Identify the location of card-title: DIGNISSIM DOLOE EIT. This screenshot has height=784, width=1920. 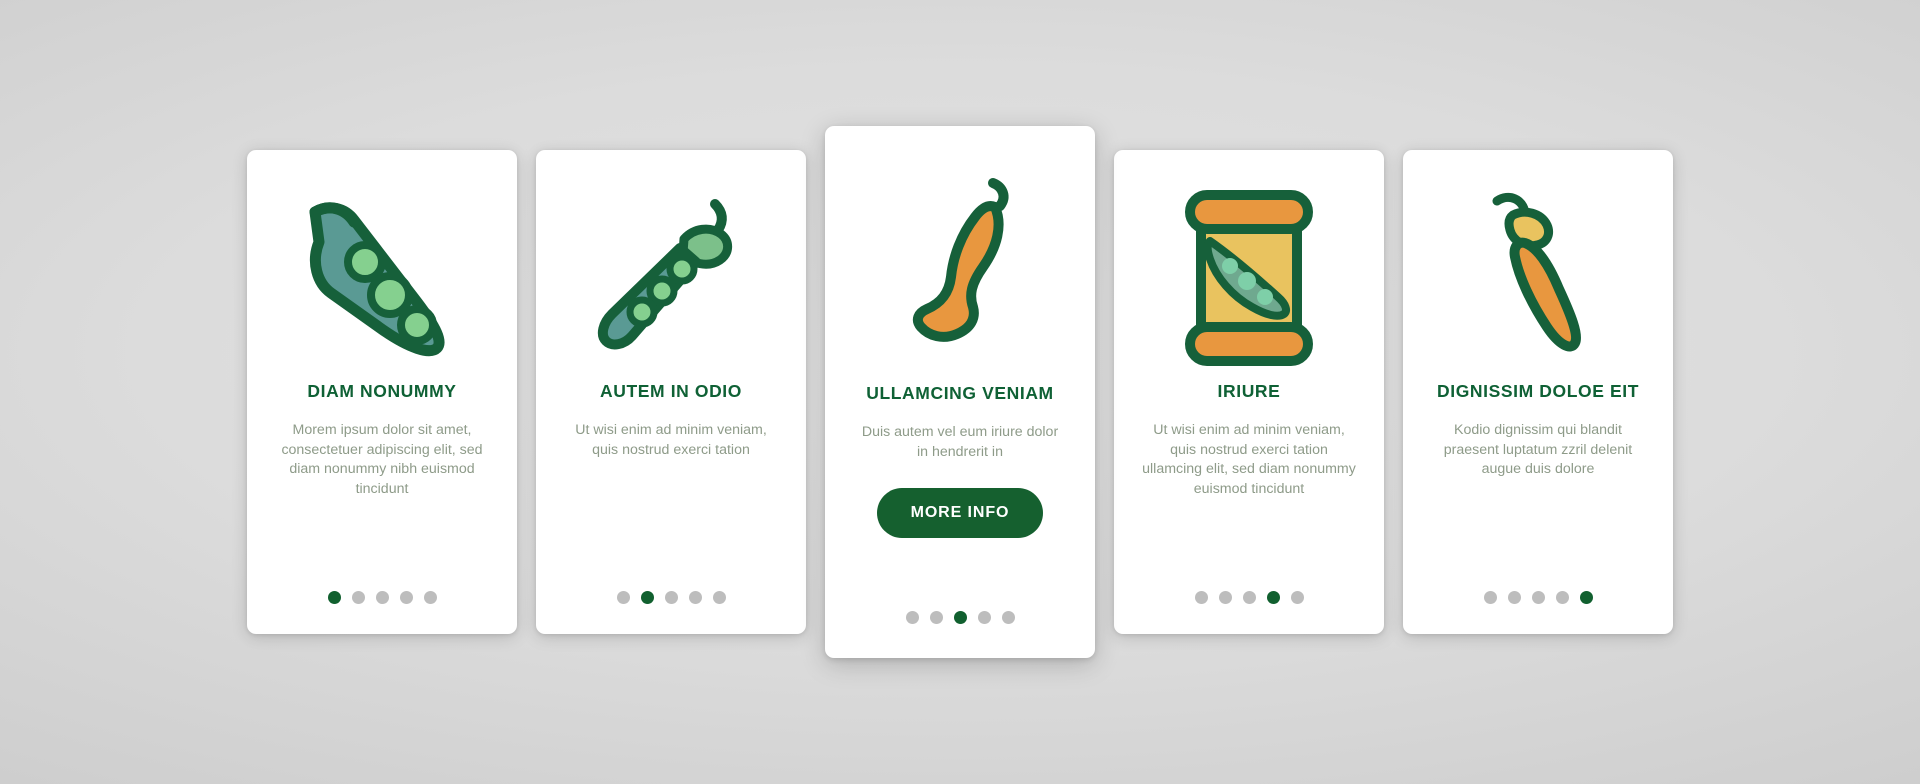
(1538, 391).